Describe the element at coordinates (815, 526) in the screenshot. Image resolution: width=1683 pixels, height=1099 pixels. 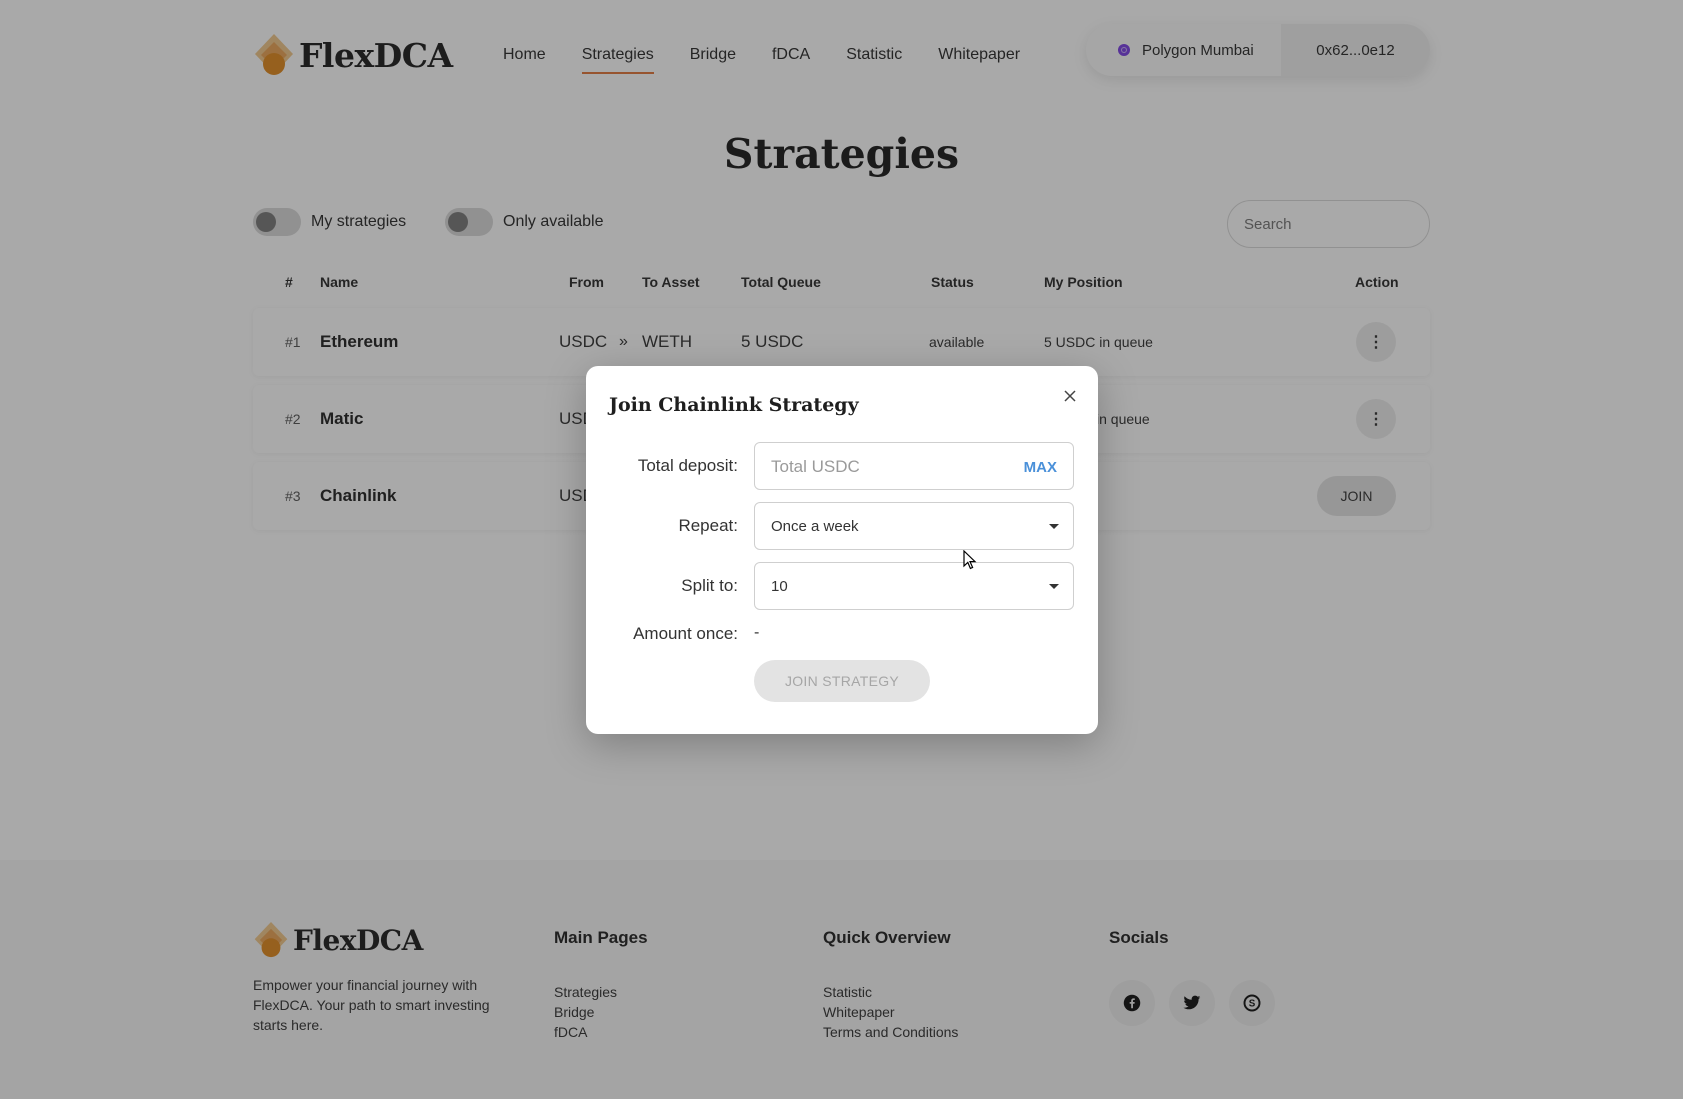
I see `repeat-value: Once a week` at that location.